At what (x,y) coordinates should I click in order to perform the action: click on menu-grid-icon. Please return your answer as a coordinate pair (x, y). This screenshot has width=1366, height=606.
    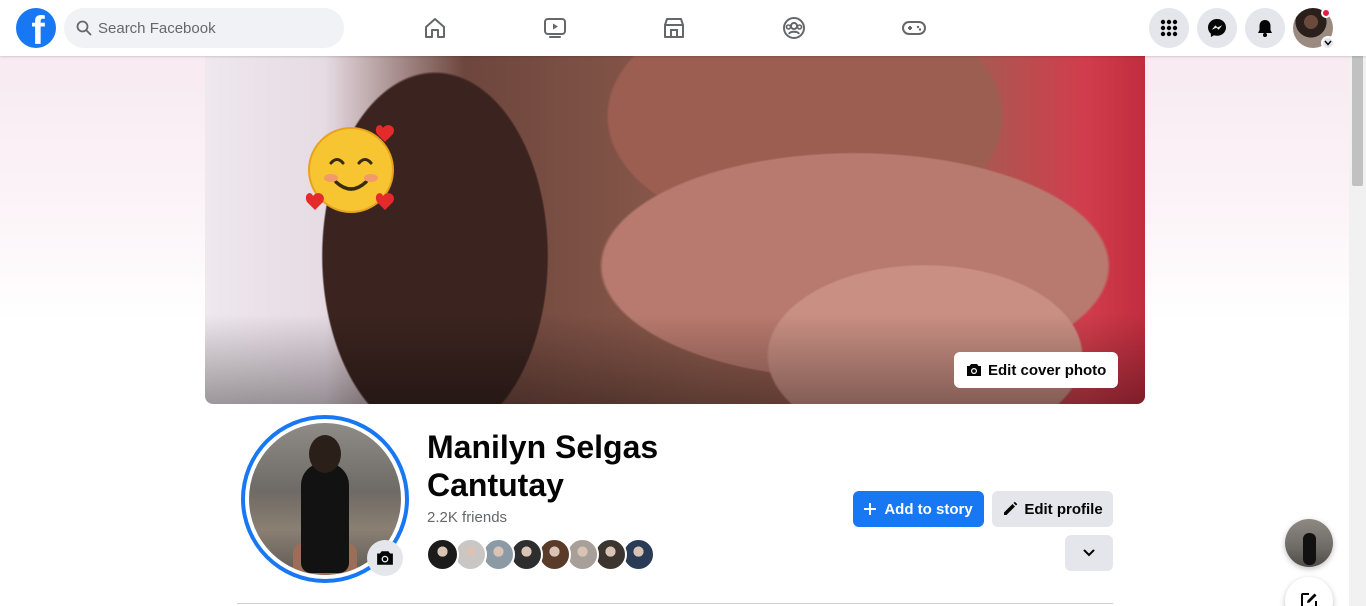
    Looking at the image, I should click on (1169, 28).